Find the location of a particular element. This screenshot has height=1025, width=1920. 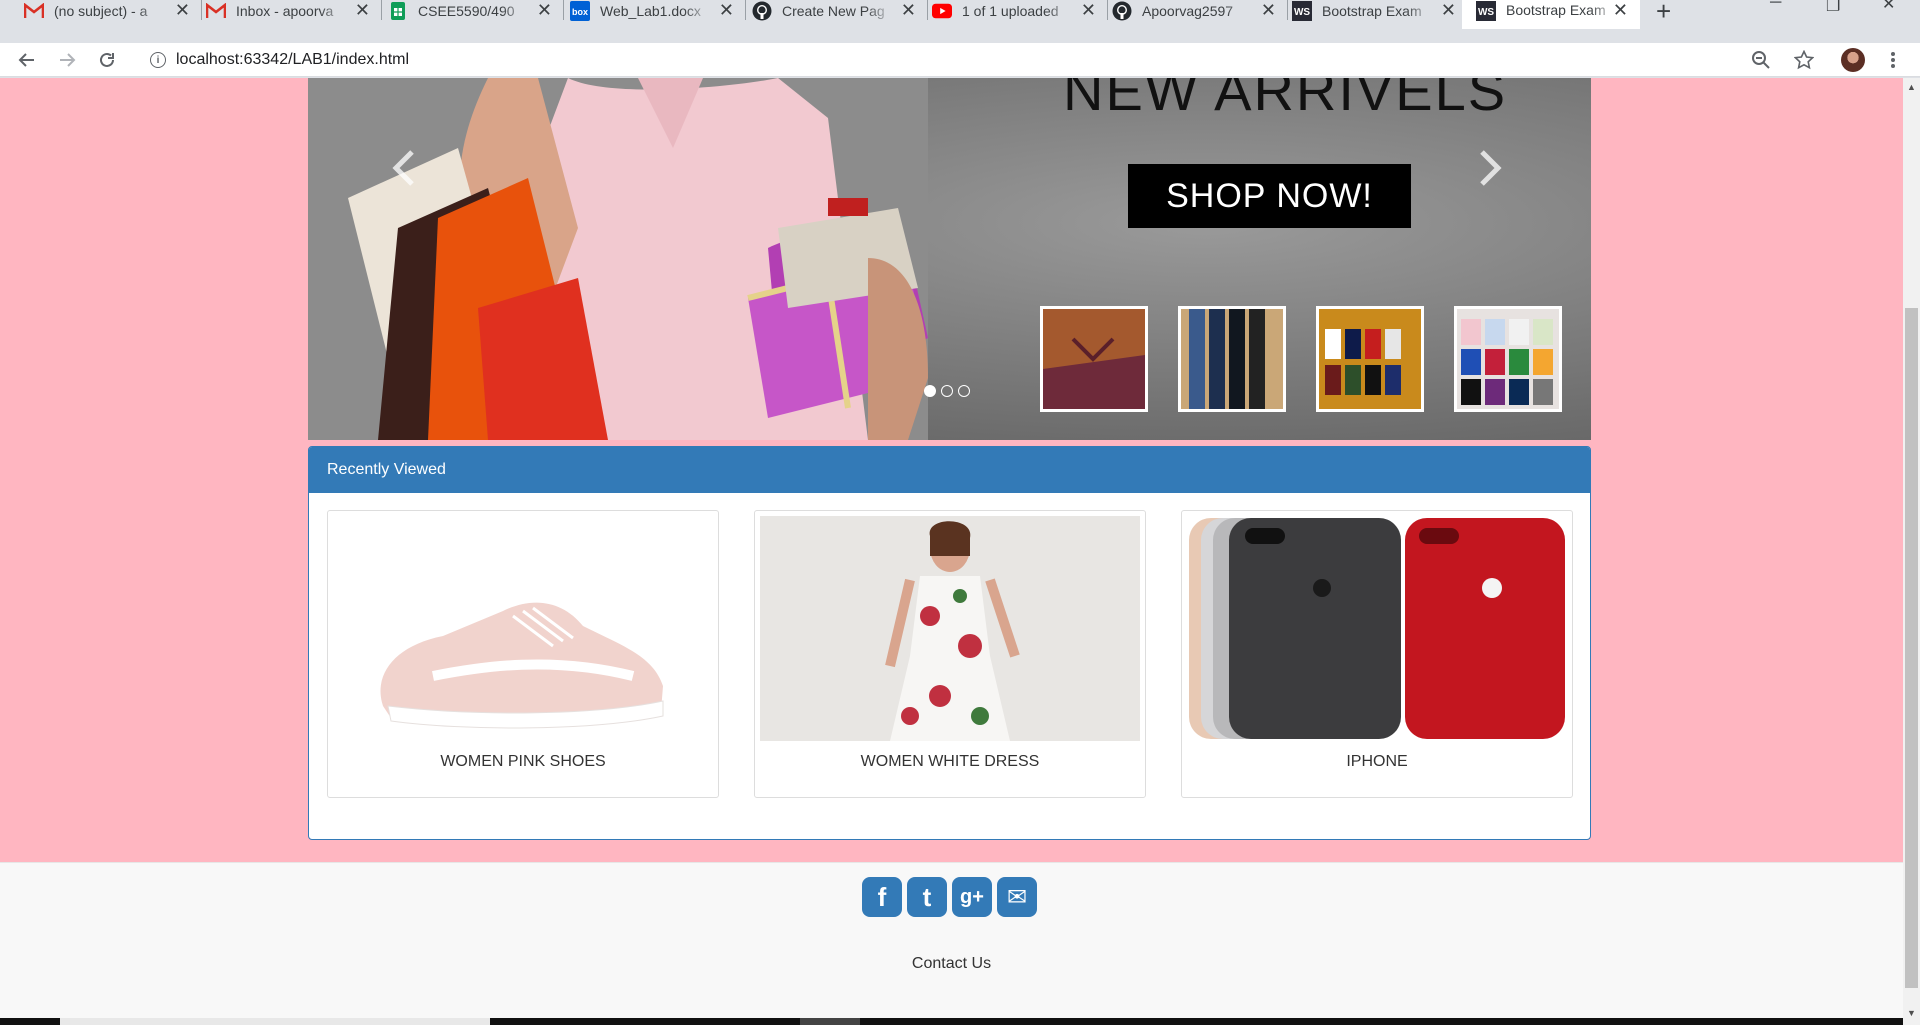

new-tab-button: + is located at coordinates (1663, 13).